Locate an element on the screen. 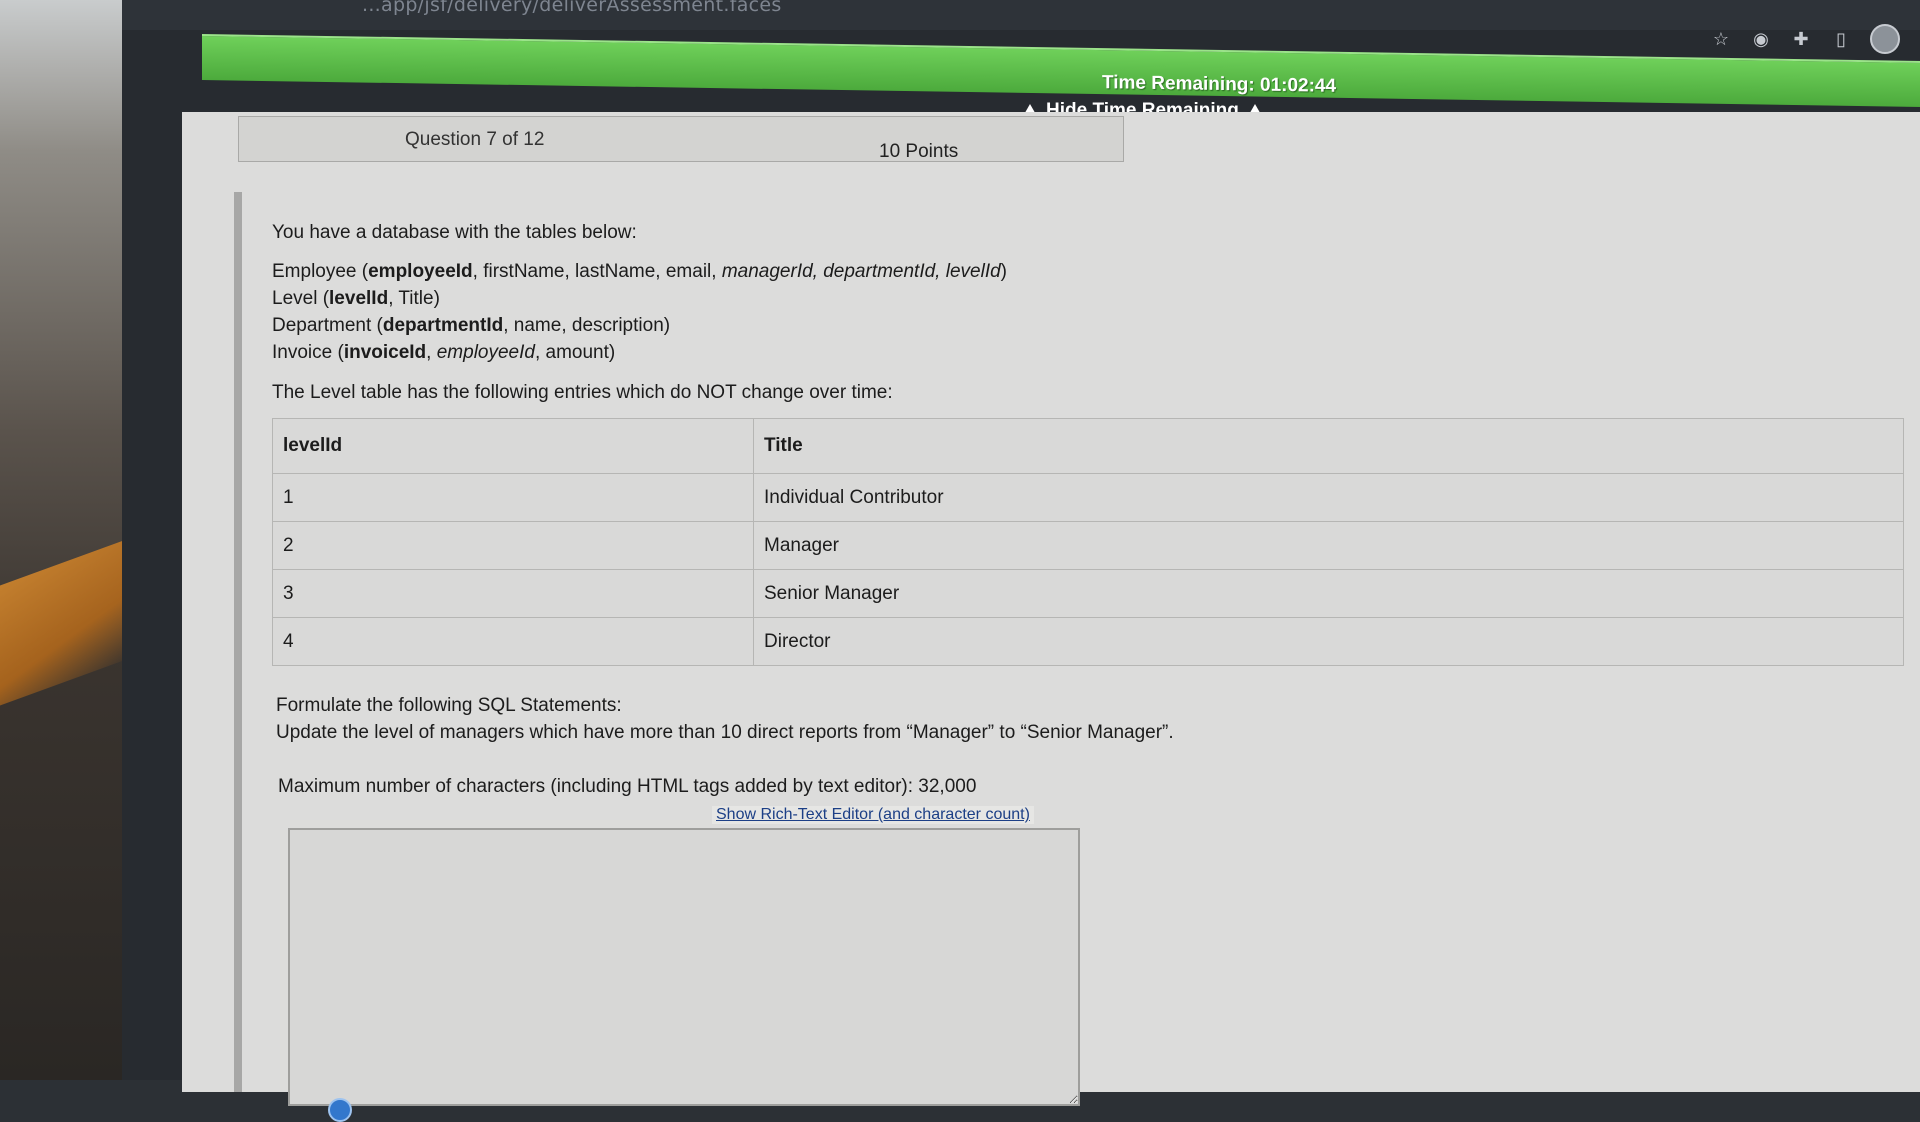 This screenshot has width=1920, height=1122. profile-avatar is located at coordinates (1885, 39).